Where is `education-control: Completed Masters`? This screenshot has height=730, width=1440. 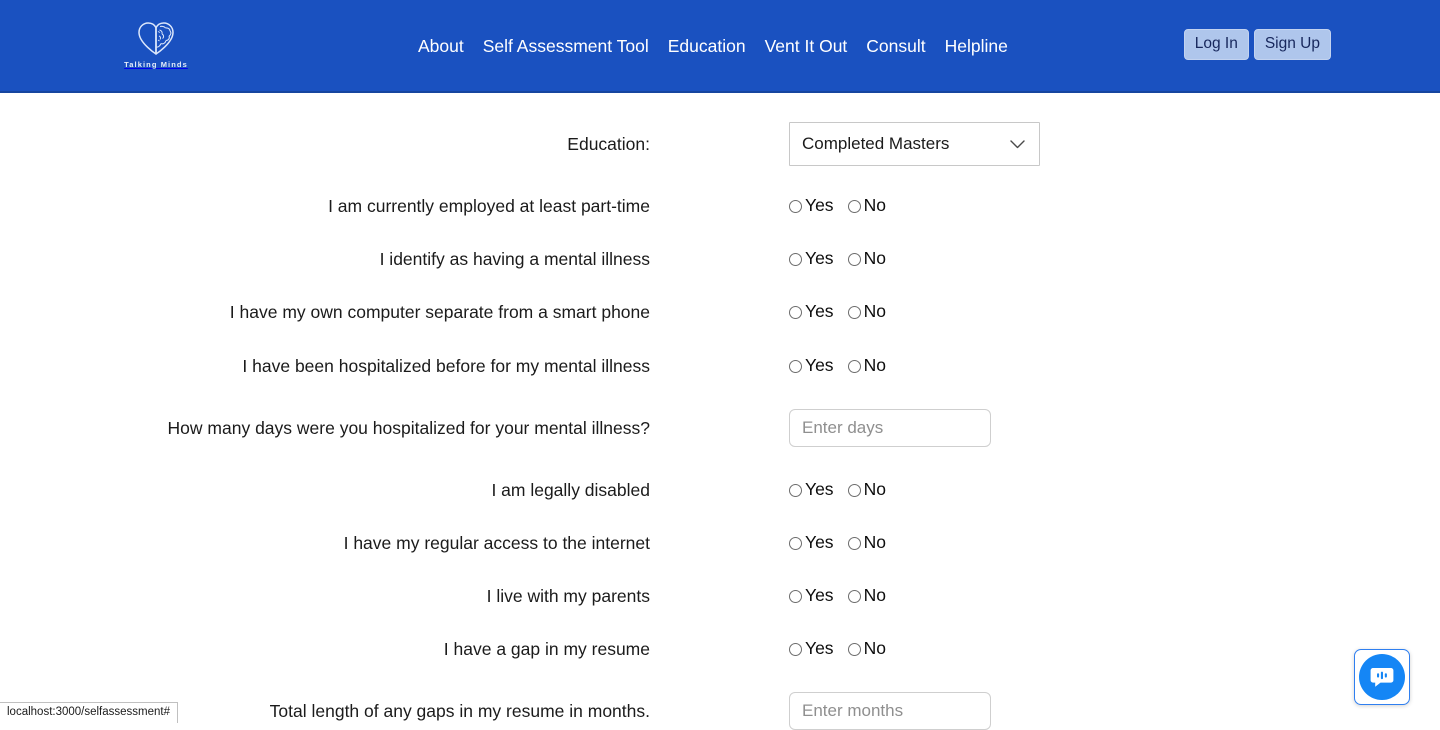 education-control: Completed Masters is located at coordinates (914, 144).